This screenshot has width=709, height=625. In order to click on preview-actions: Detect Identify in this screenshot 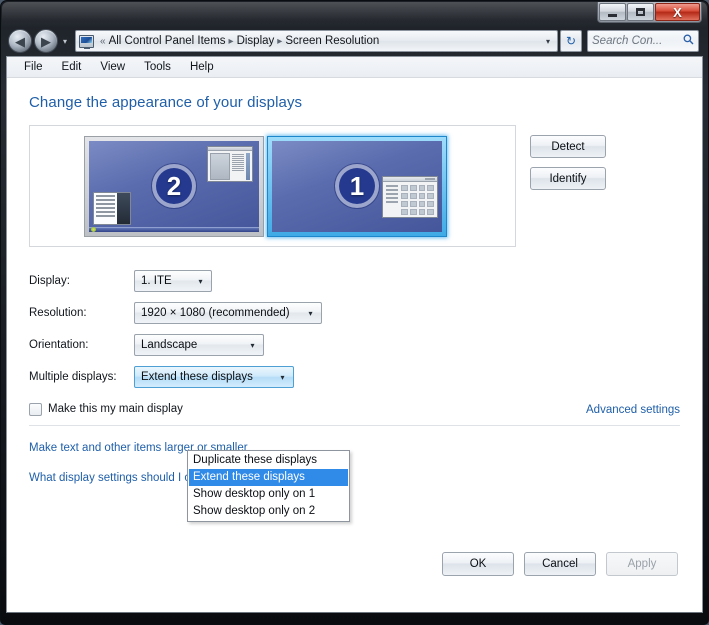, I will do `click(568, 157)`.